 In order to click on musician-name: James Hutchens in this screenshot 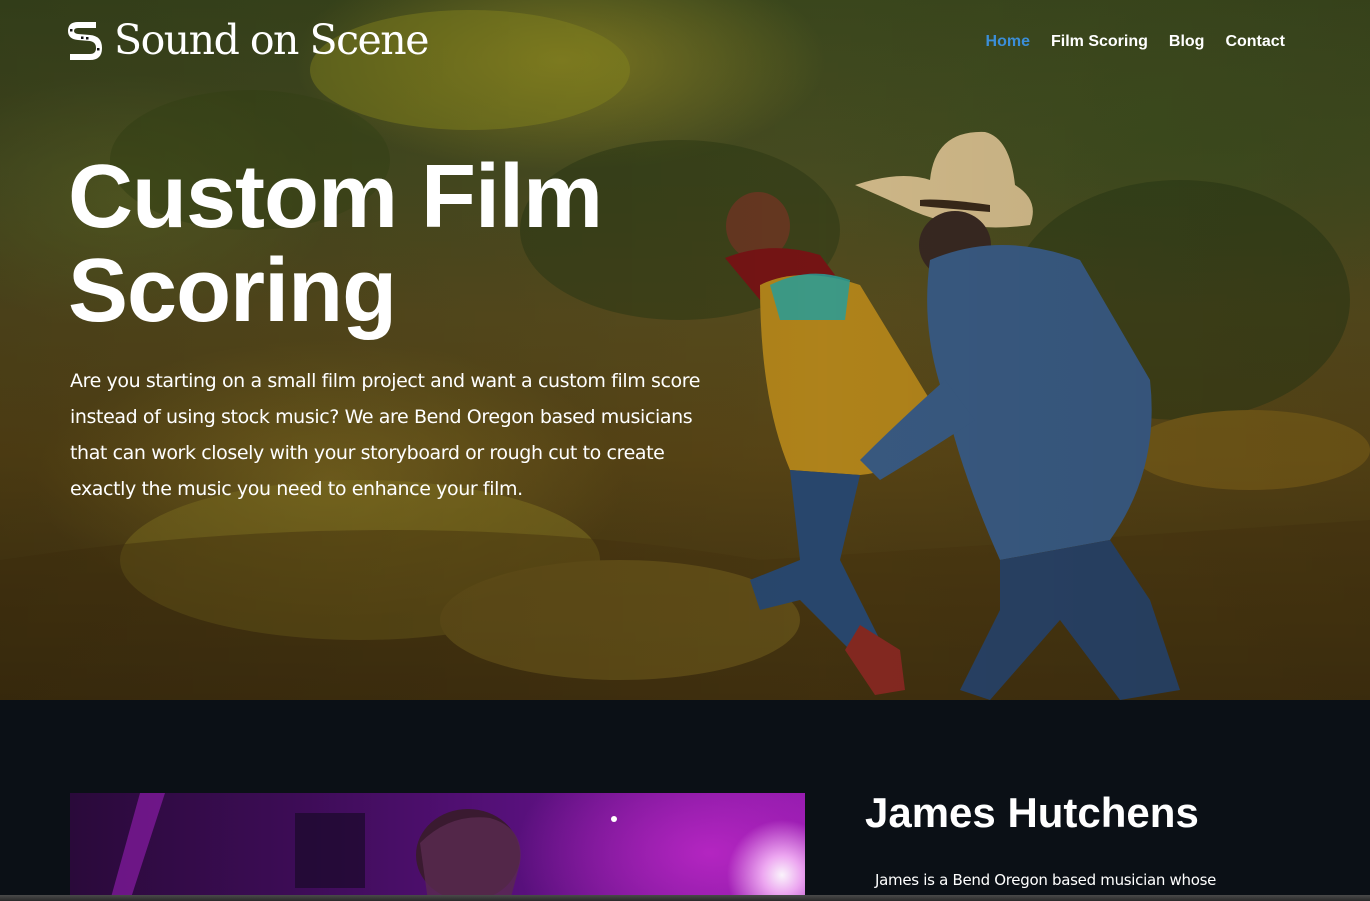, I will do `click(1032, 812)`.